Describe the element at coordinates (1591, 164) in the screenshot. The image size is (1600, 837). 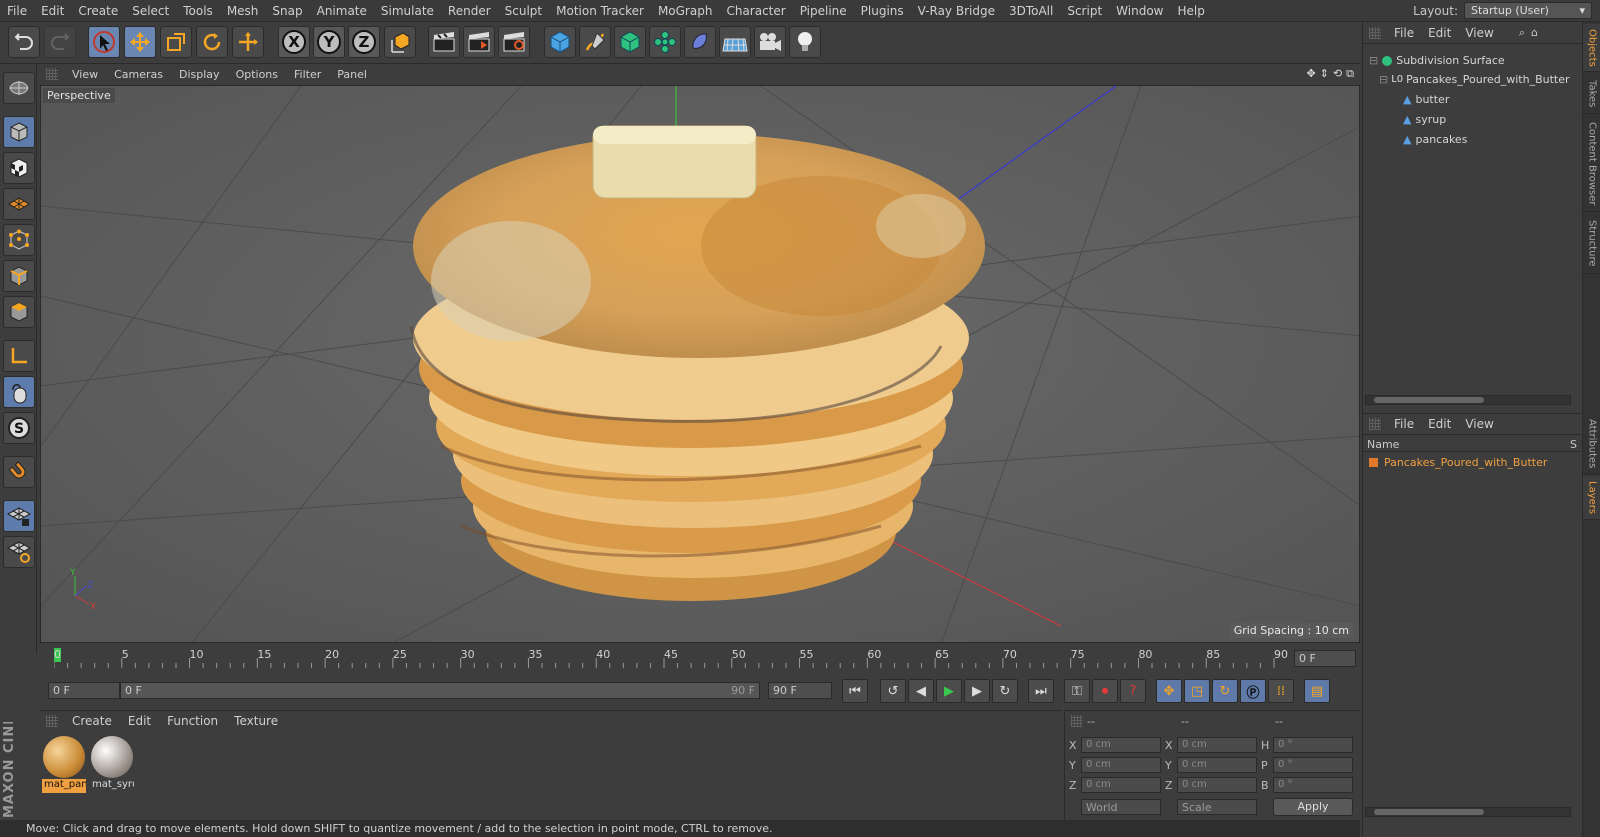
I see `tab-content-browser: Content Browser` at that location.